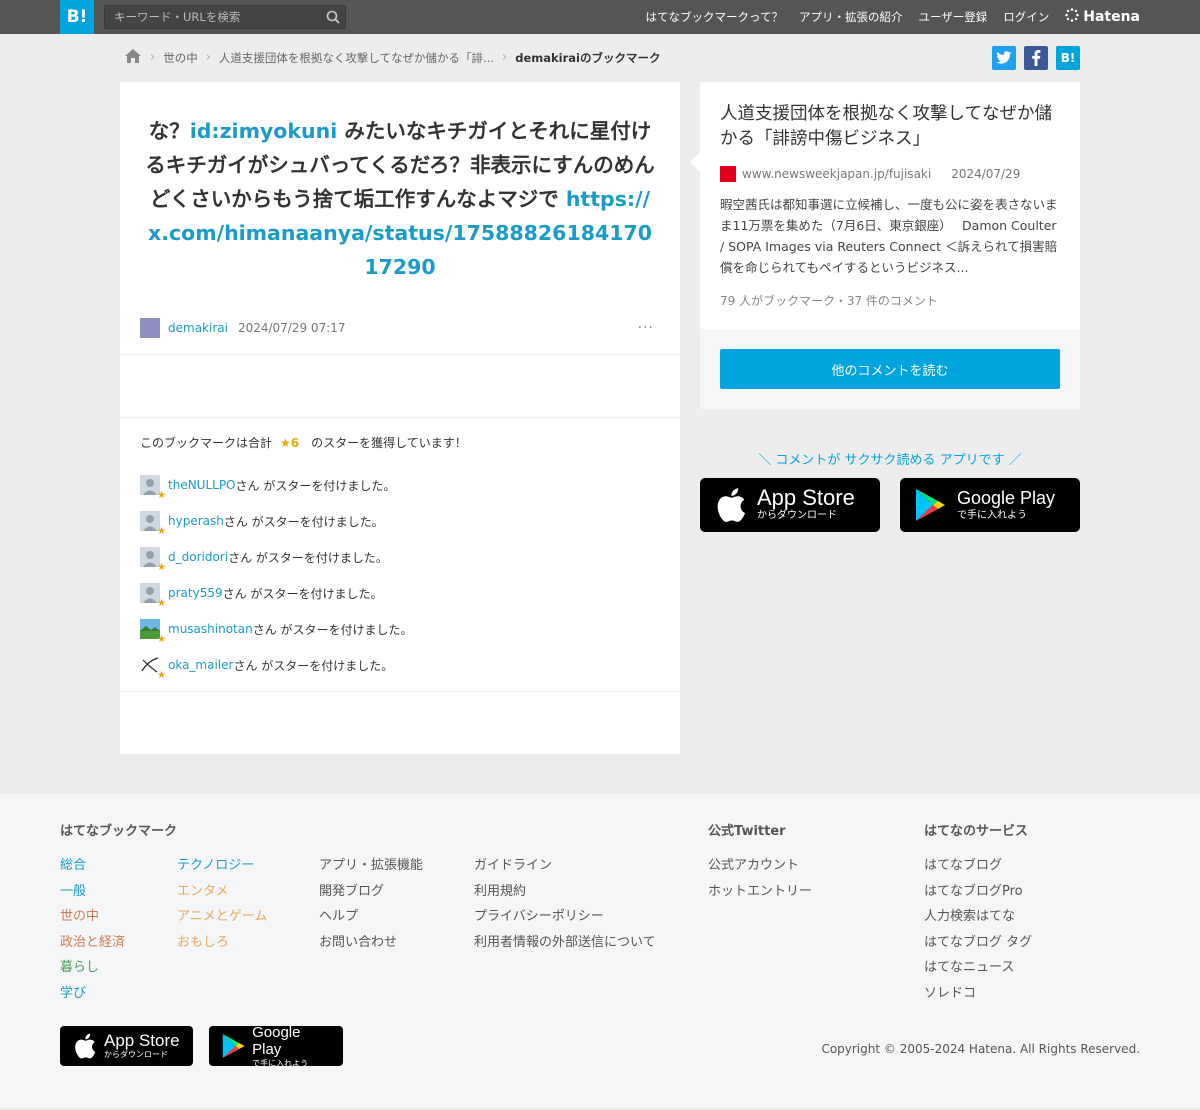 The image size is (1200, 1110). Describe the element at coordinates (952, 17) in the screenshot. I see `nav-register: ユーザー登録` at that location.